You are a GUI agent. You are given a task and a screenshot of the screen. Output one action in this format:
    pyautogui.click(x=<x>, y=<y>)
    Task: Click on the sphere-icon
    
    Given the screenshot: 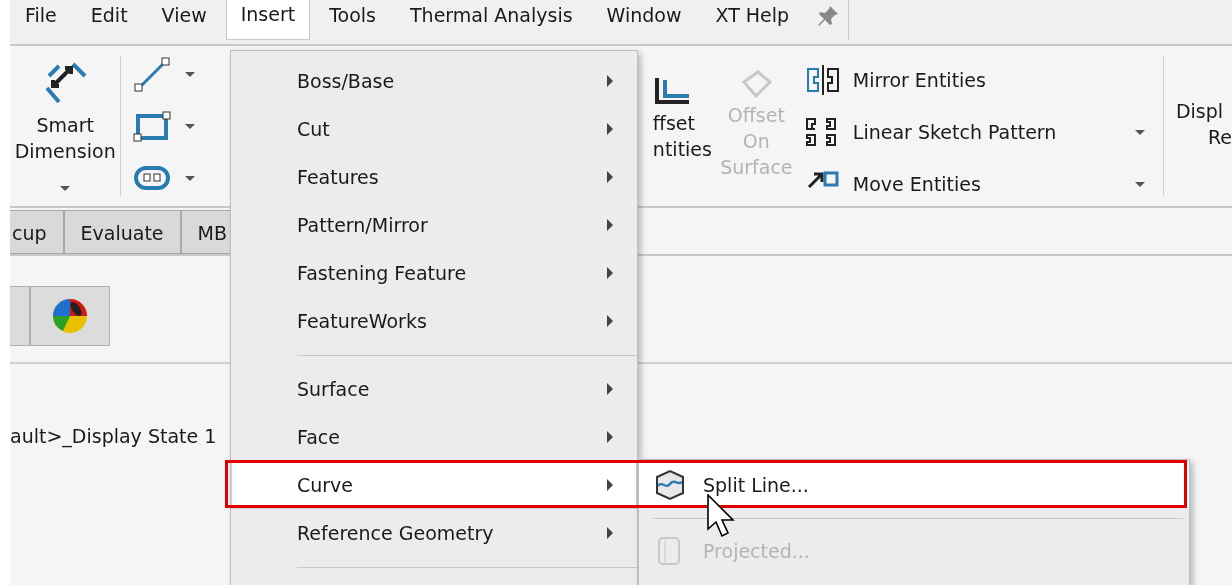 What is the action you would take?
    pyautogui.click(x=70, y=316)
    